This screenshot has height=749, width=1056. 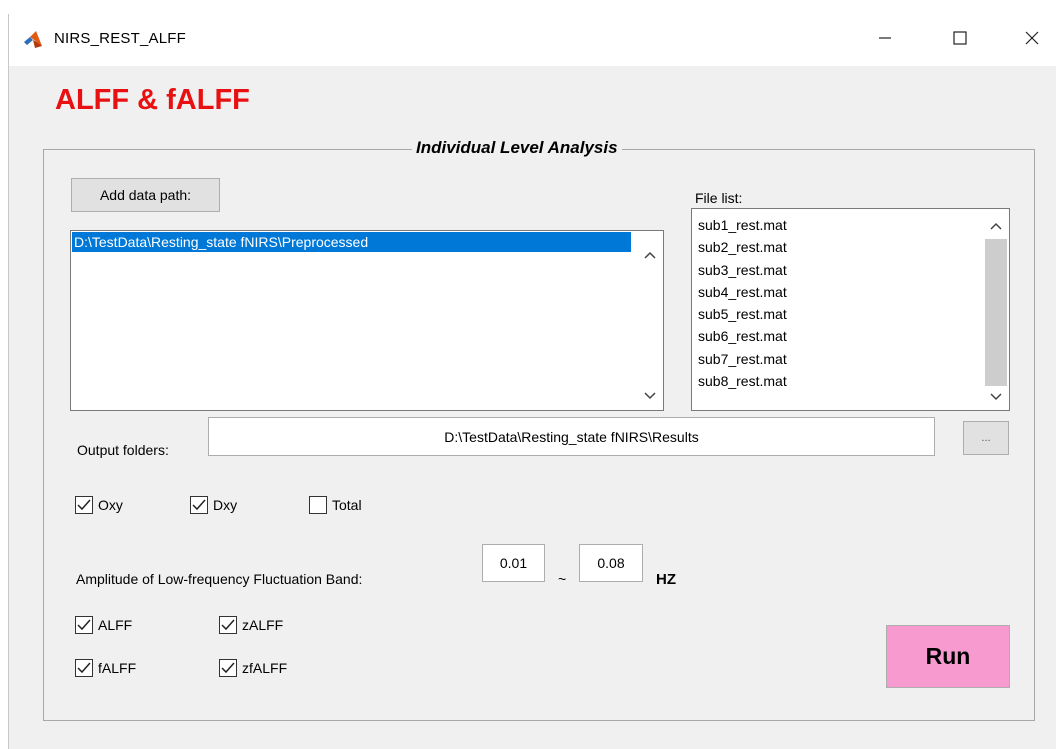 I want to click on minimize-icon, so click(x=885, y=40).